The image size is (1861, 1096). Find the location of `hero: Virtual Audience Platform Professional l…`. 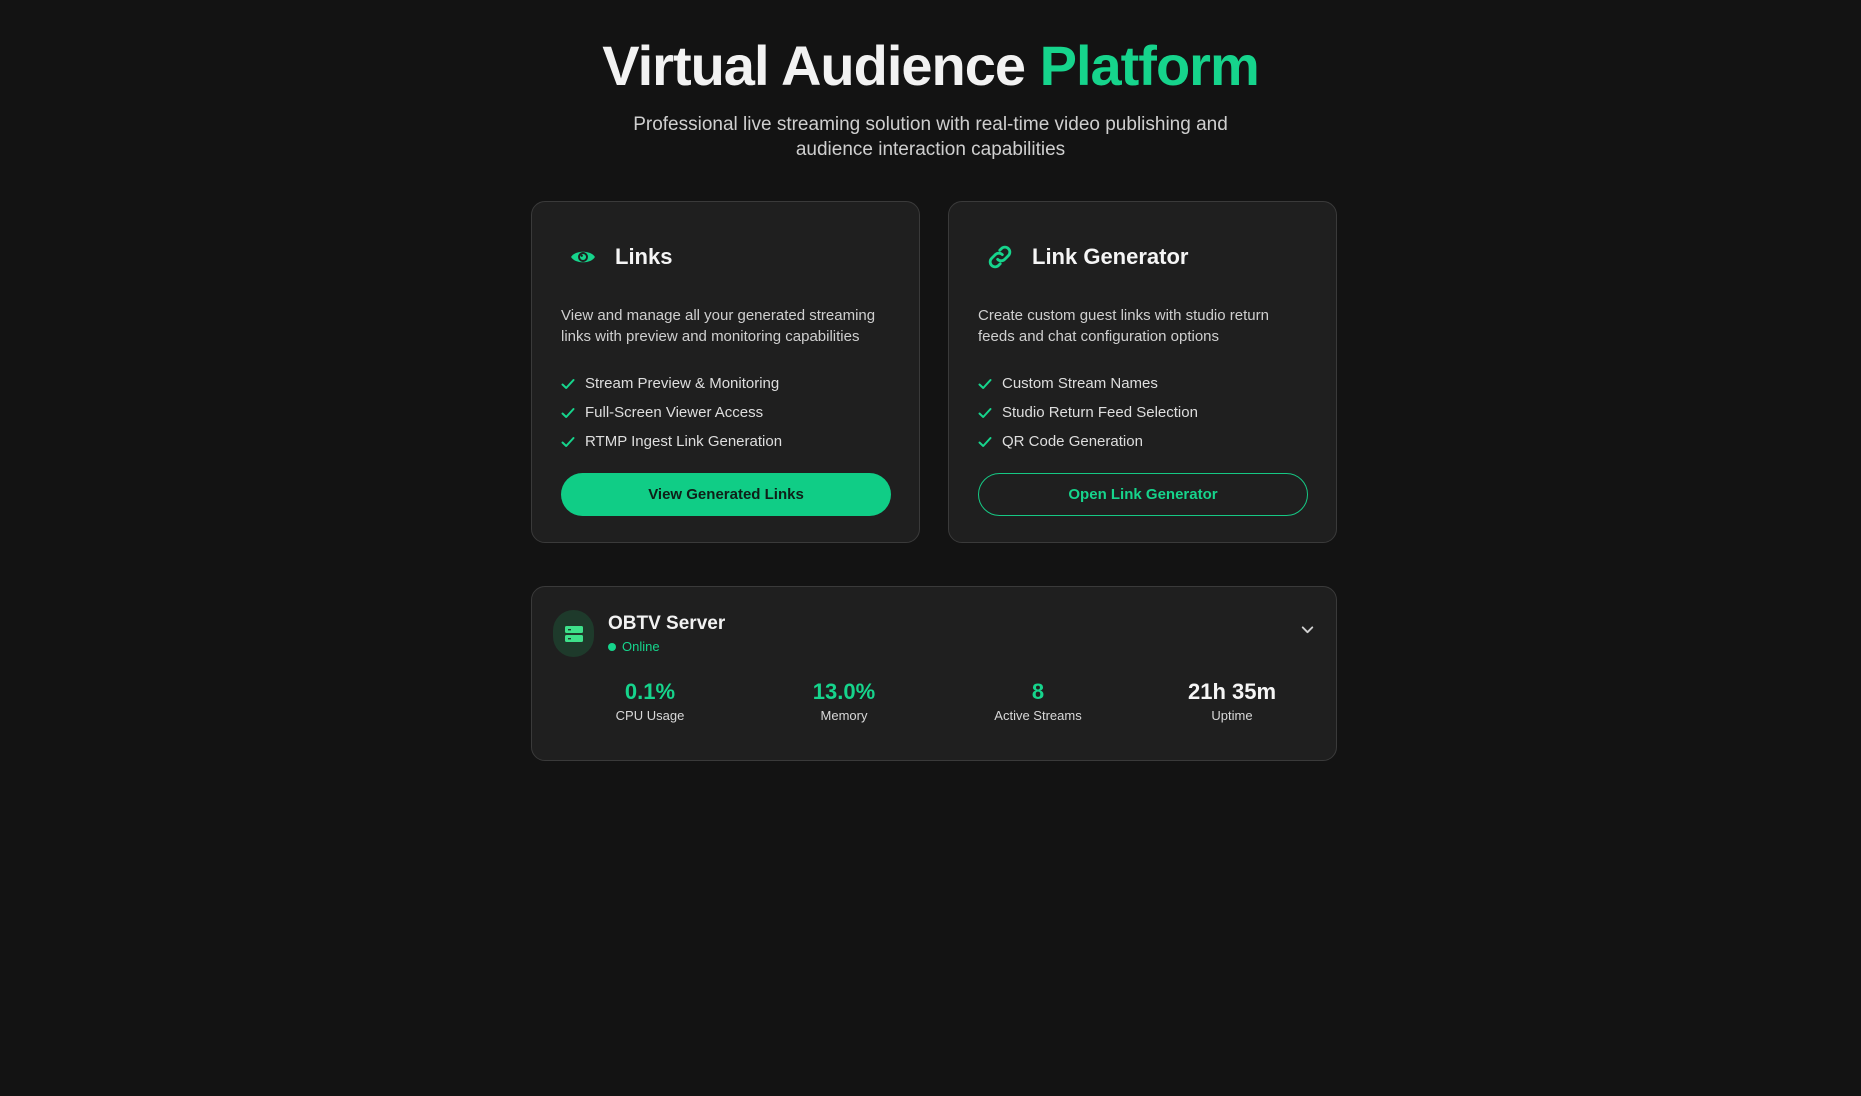

hero: Virtual Audience Platform Professional l… is located at coordinates (930, 81).